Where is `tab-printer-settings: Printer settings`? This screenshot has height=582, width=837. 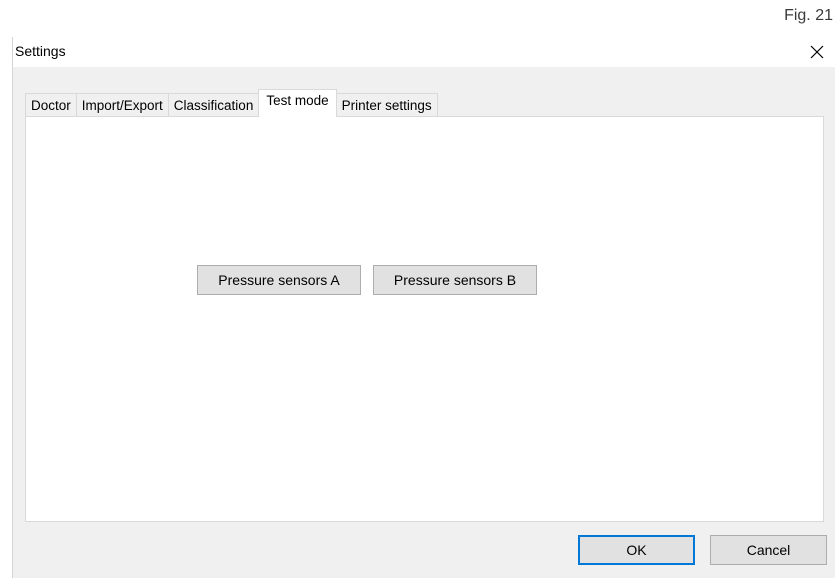
tab-printer-settings: Printer settings is located at coordinates (386, 105).